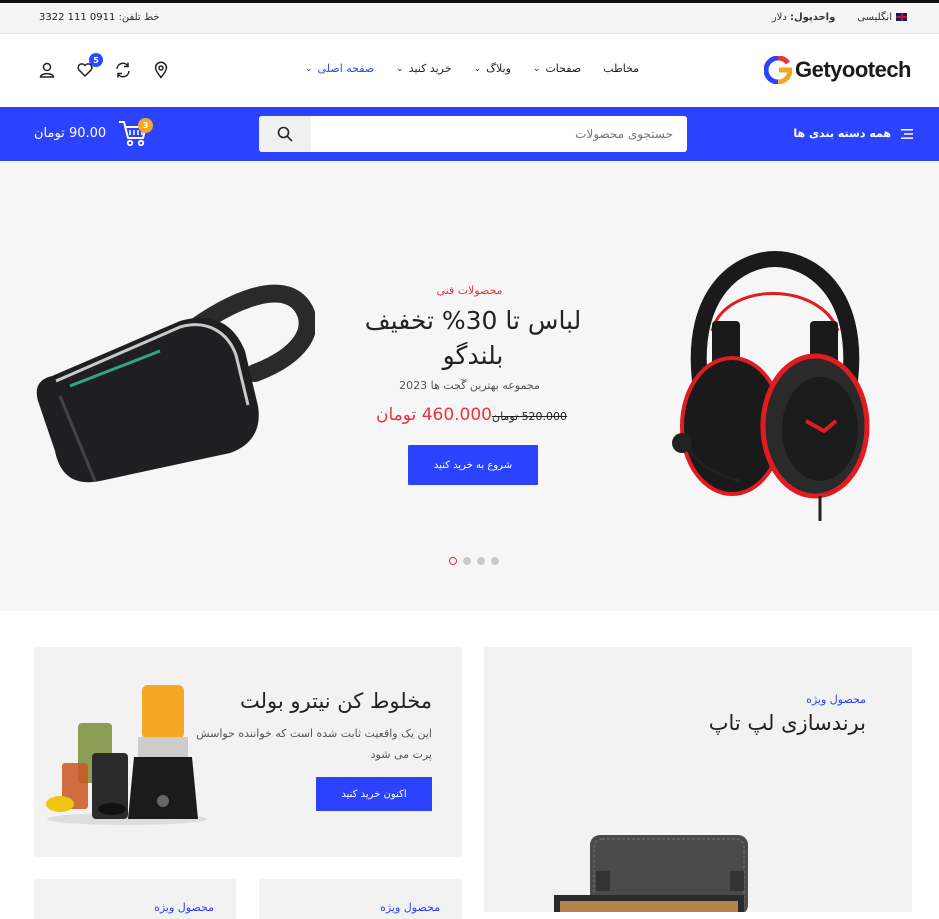  I want to click on slider-dots, so click(474, 561).